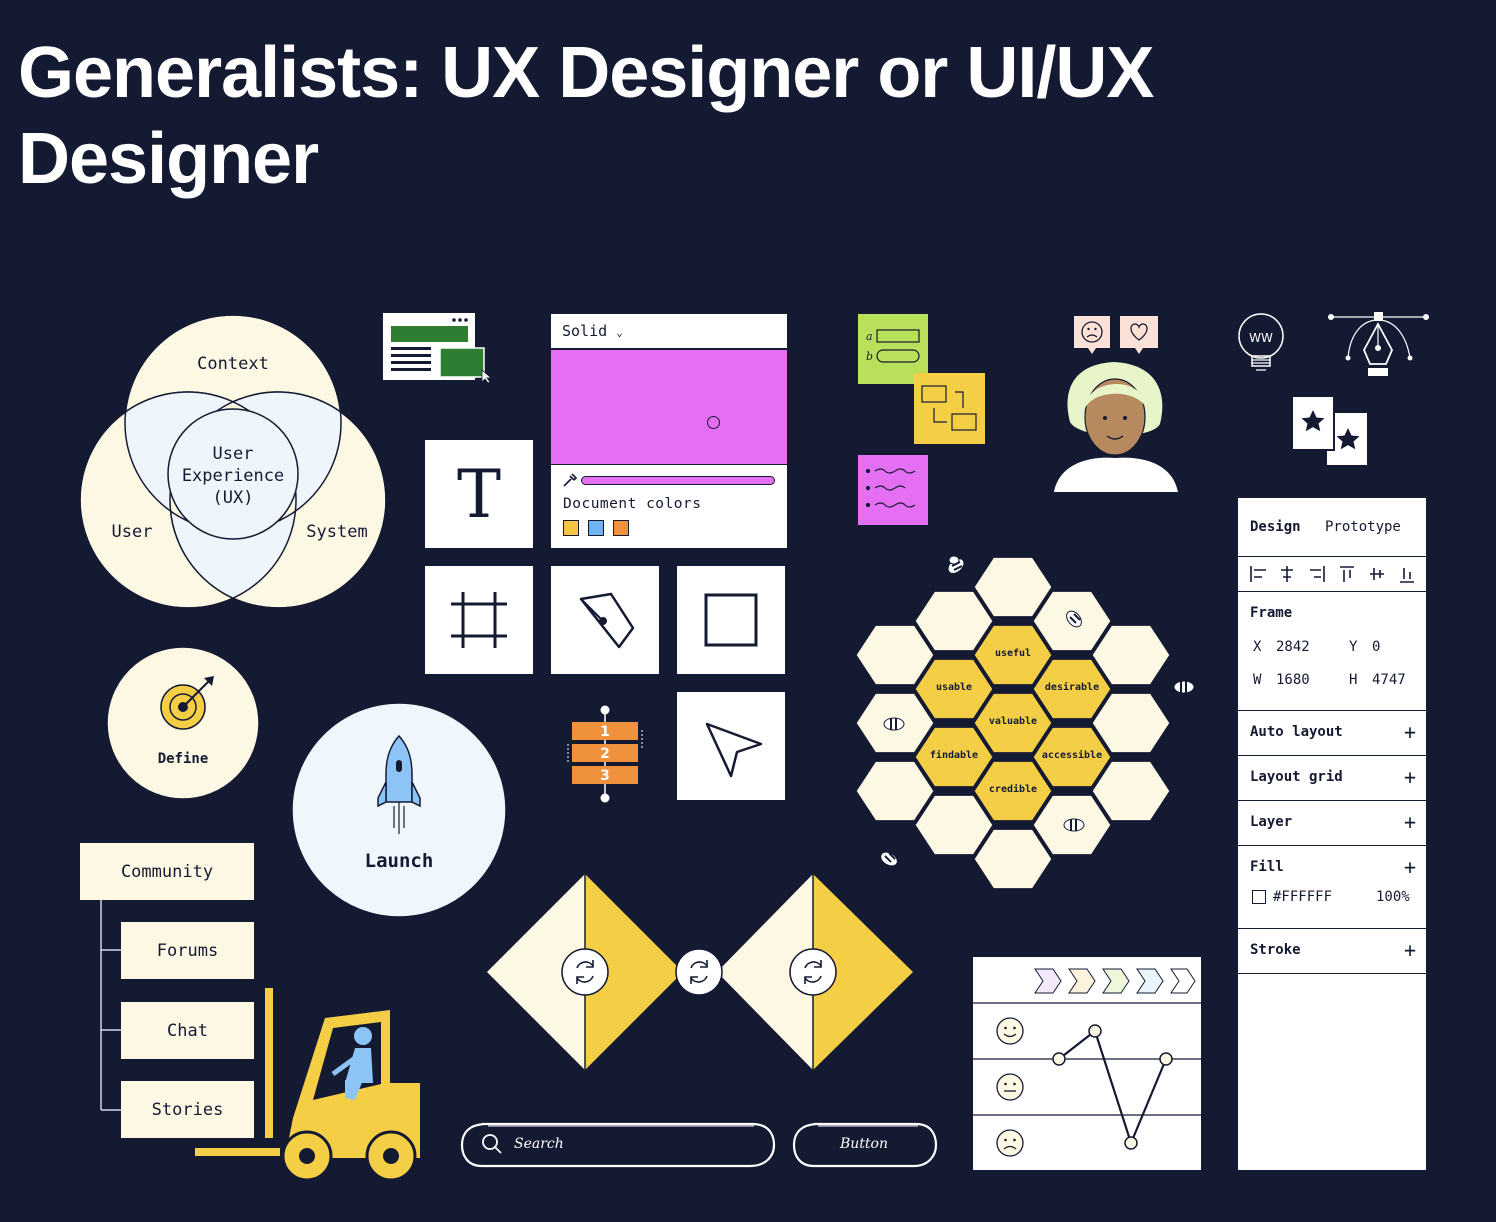  Describe the element at coordinates (1302, 897) in the screenshot. I see `fill-hex-value: #FFFFFF` at that location.